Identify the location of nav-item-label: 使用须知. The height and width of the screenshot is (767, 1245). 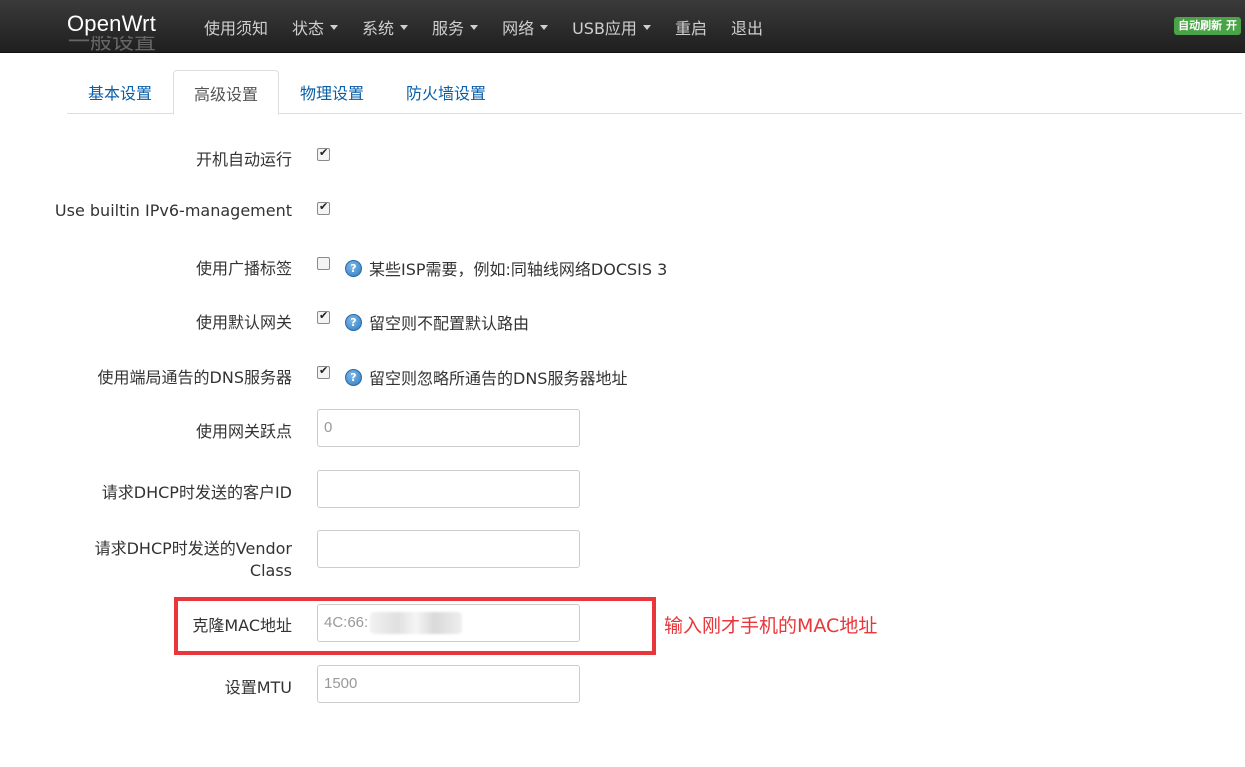
(236, 28).